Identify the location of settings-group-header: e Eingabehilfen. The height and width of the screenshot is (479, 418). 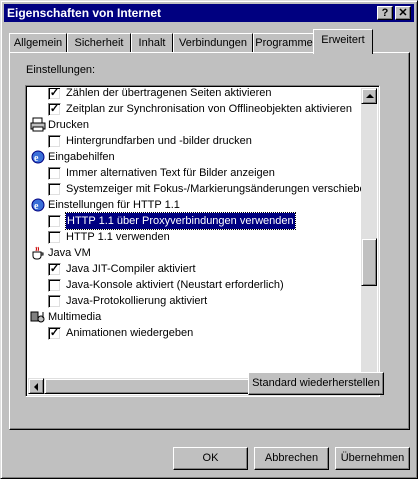
(195, 157).